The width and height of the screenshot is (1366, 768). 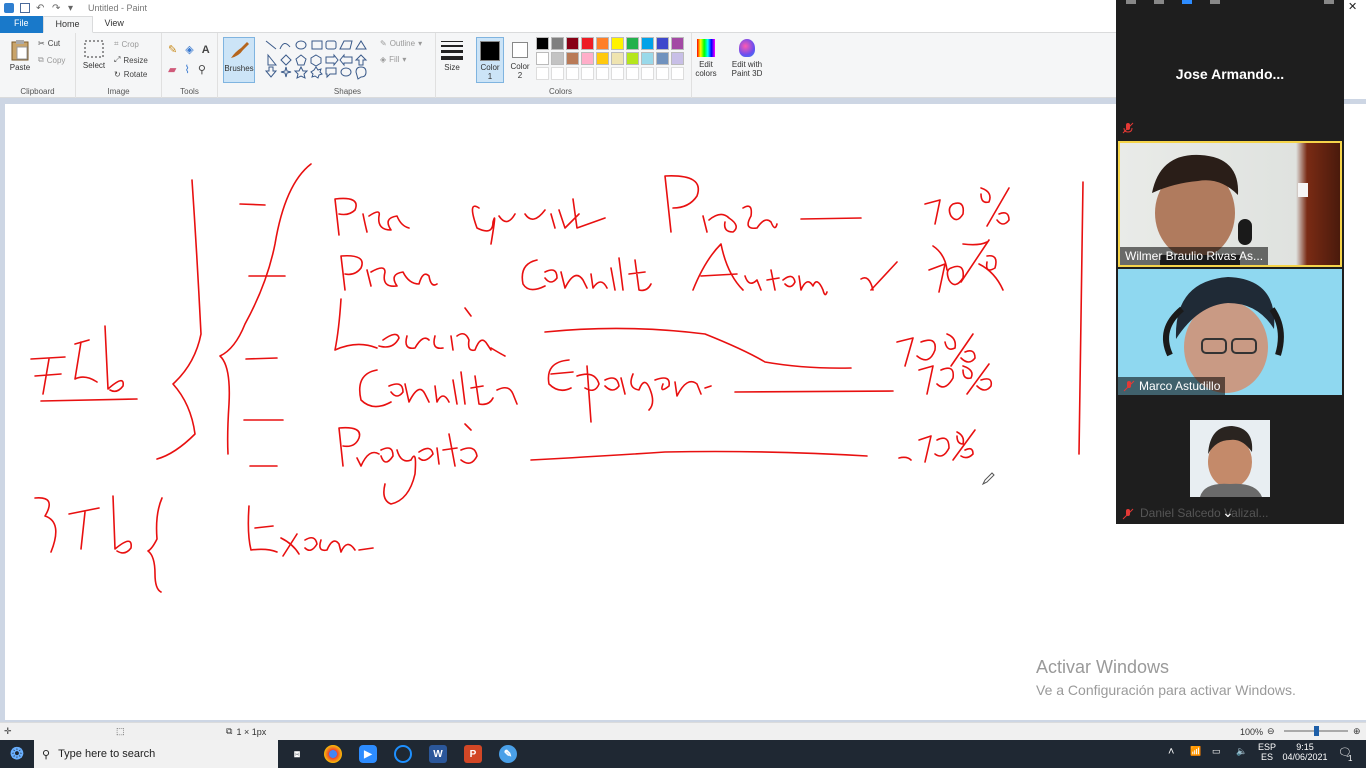 I want to click on cut-button: ✂ Cut, so click(x=49, y=43).